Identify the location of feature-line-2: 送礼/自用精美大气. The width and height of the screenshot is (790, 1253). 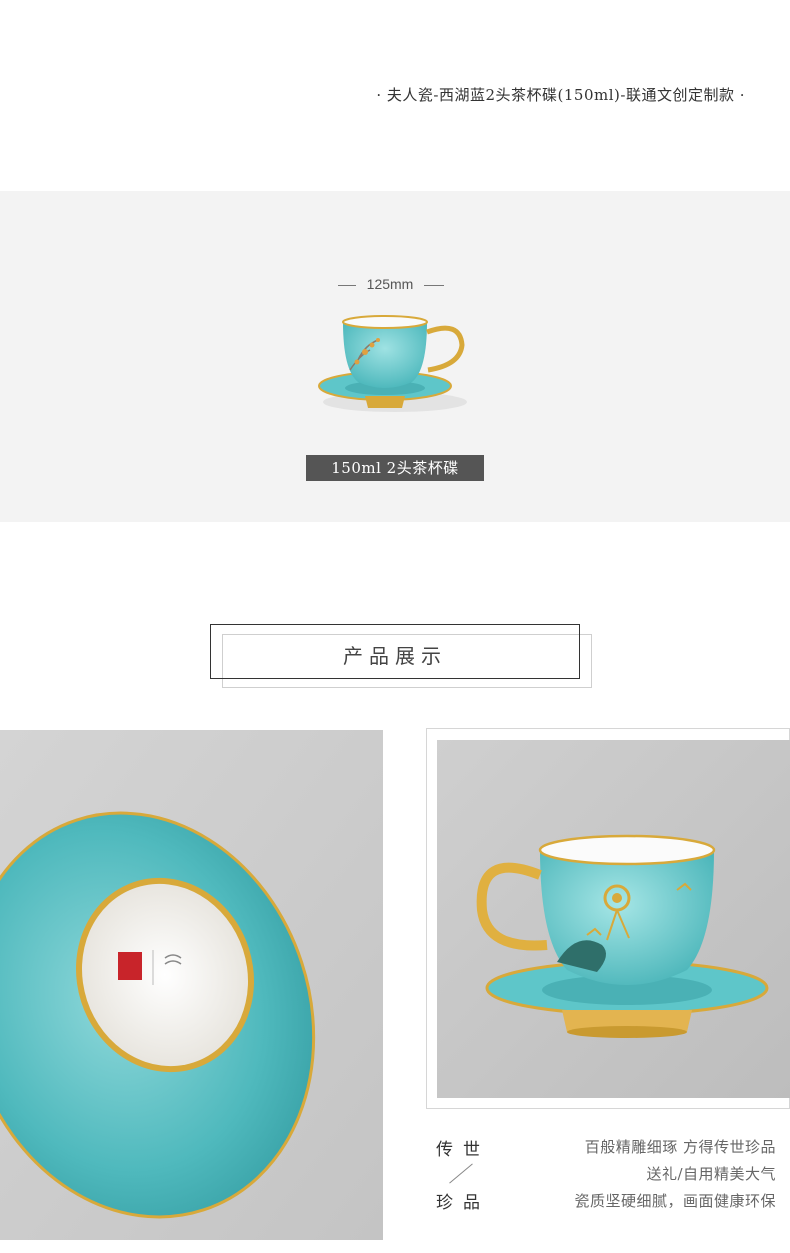
(711, 1174).